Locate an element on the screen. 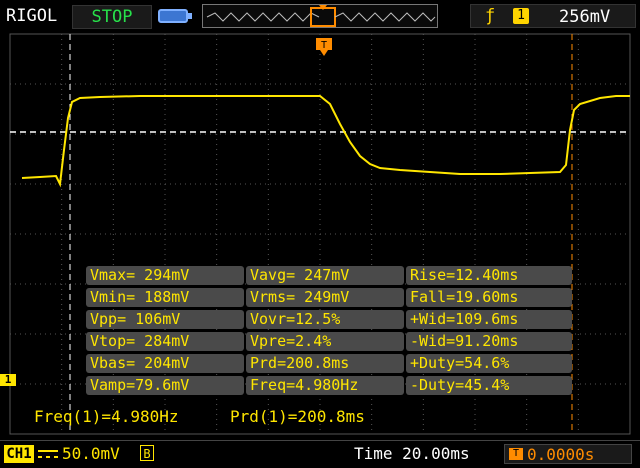 This screenshot has width=640, height=468. measure-cell: +Wid=109.6ms is located at coordinates (489, 319).